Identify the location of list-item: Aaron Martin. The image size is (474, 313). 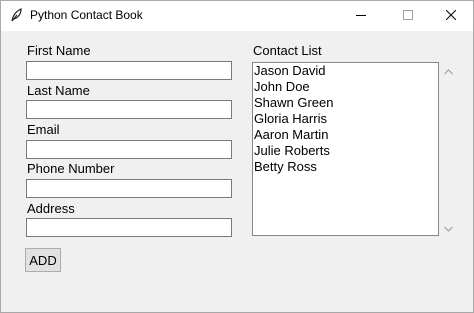
(345, 135).